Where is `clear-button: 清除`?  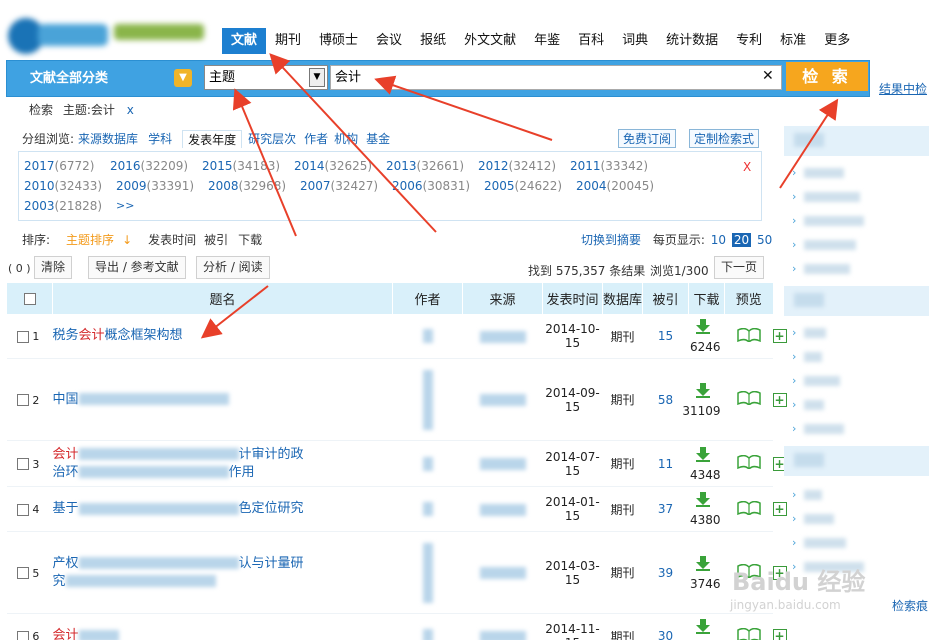 clear-button: 清除 is located at coordinates (53, 267).